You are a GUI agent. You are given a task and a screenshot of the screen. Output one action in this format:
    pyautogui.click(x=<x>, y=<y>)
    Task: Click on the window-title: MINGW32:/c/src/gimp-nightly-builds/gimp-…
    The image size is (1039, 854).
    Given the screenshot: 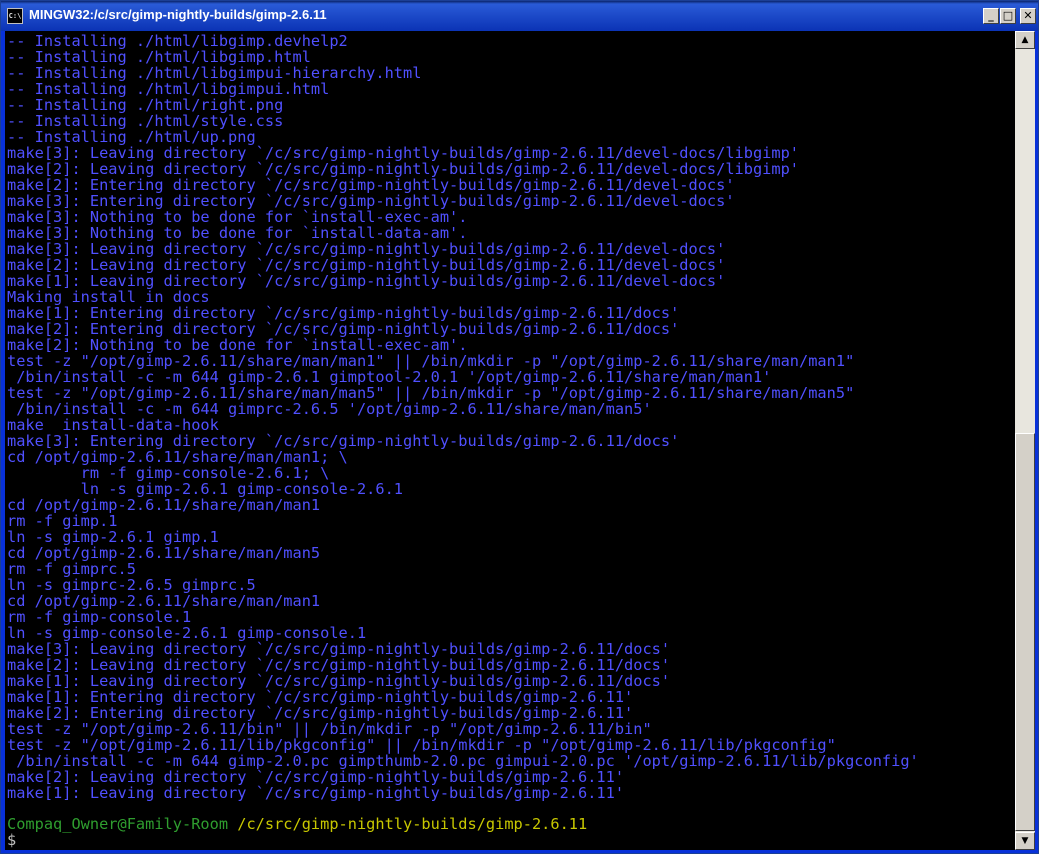 What is the action you would take?
    pyautogui.click(x=178, y=14)
    